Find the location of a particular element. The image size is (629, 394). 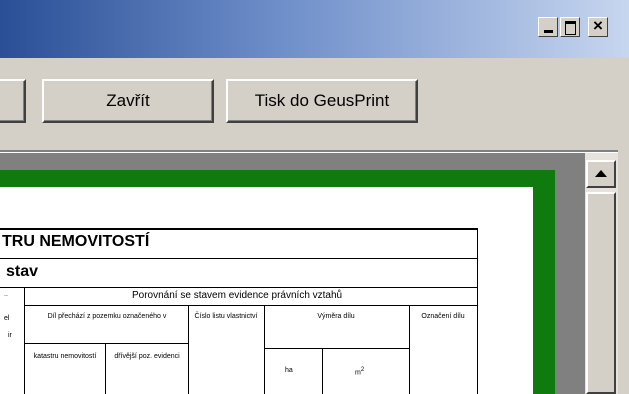

close-button: × is located at coordinates (598, 27).